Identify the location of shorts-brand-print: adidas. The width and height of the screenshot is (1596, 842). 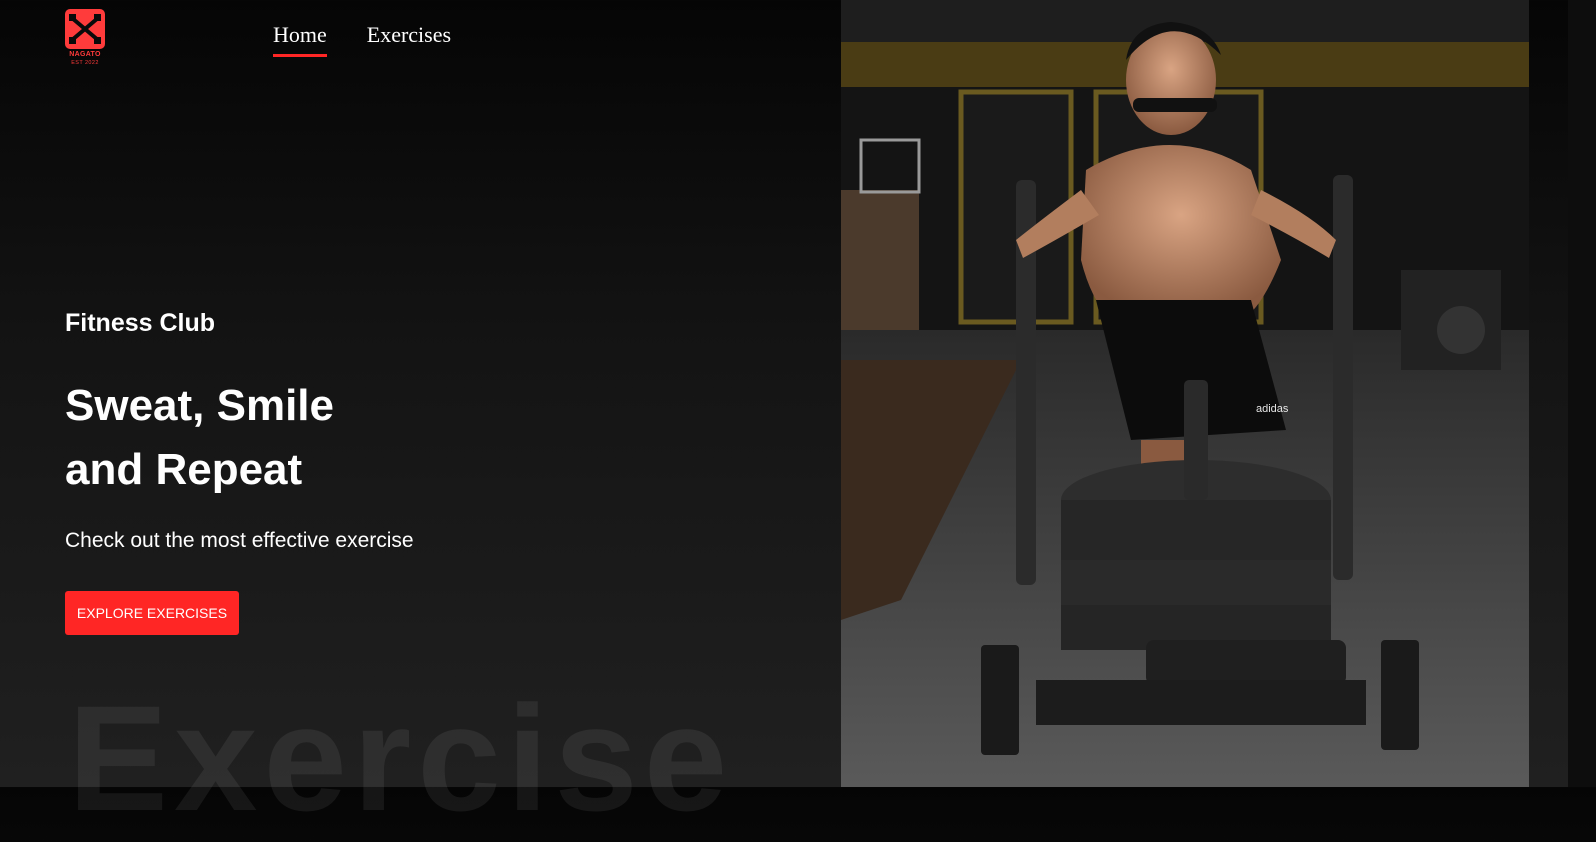
(1272, 409).